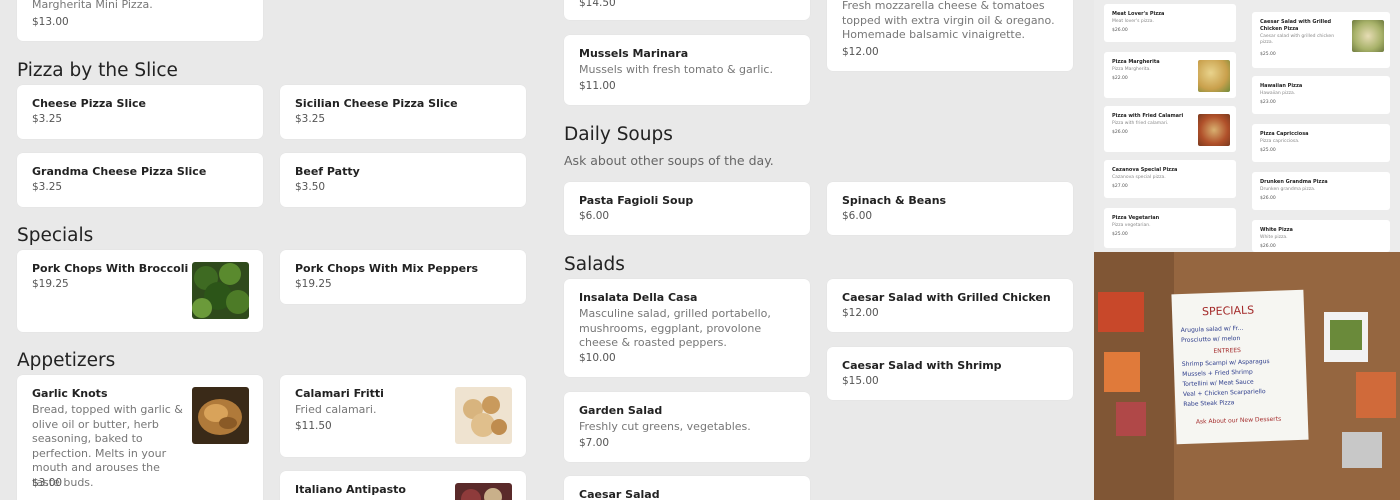 The image size is (1400, 500). I want to click on menu-item-card: Spinach & Beans $6.00, so click(950, 208).